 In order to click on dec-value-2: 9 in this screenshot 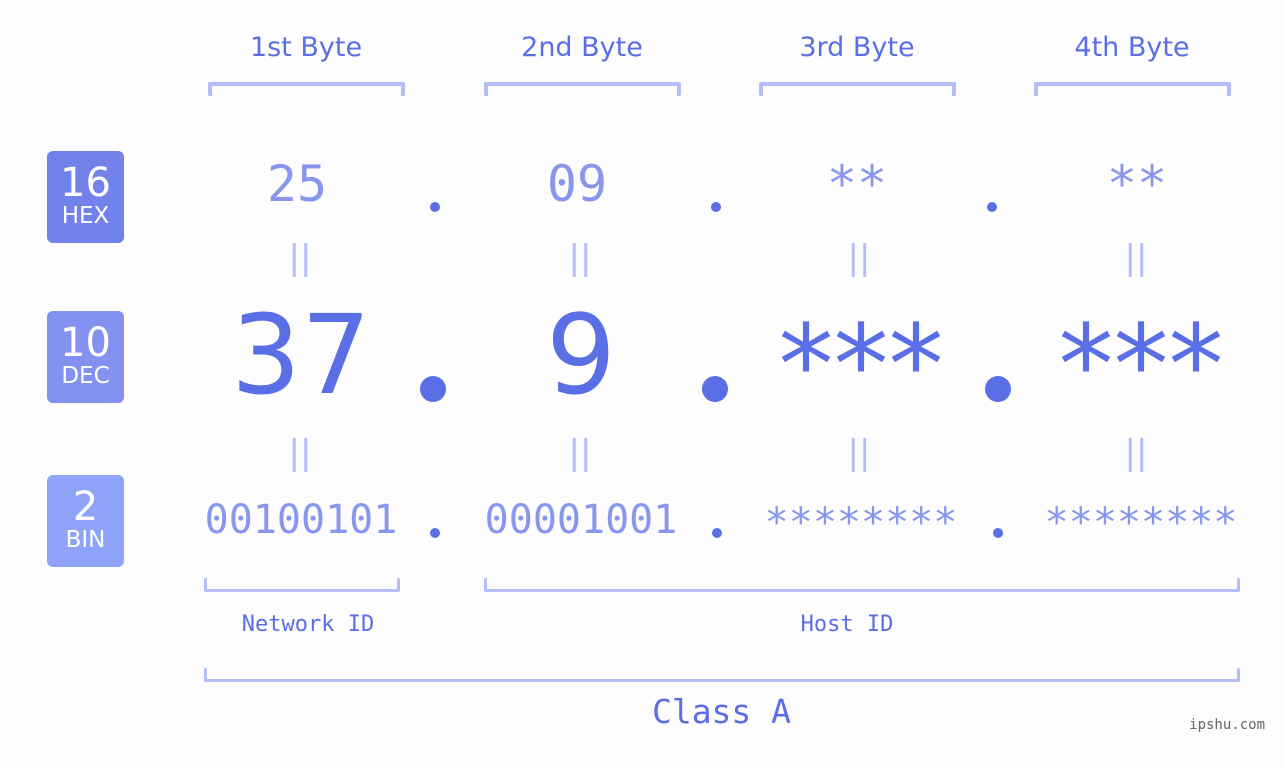, I will do `click(581, 355)`.